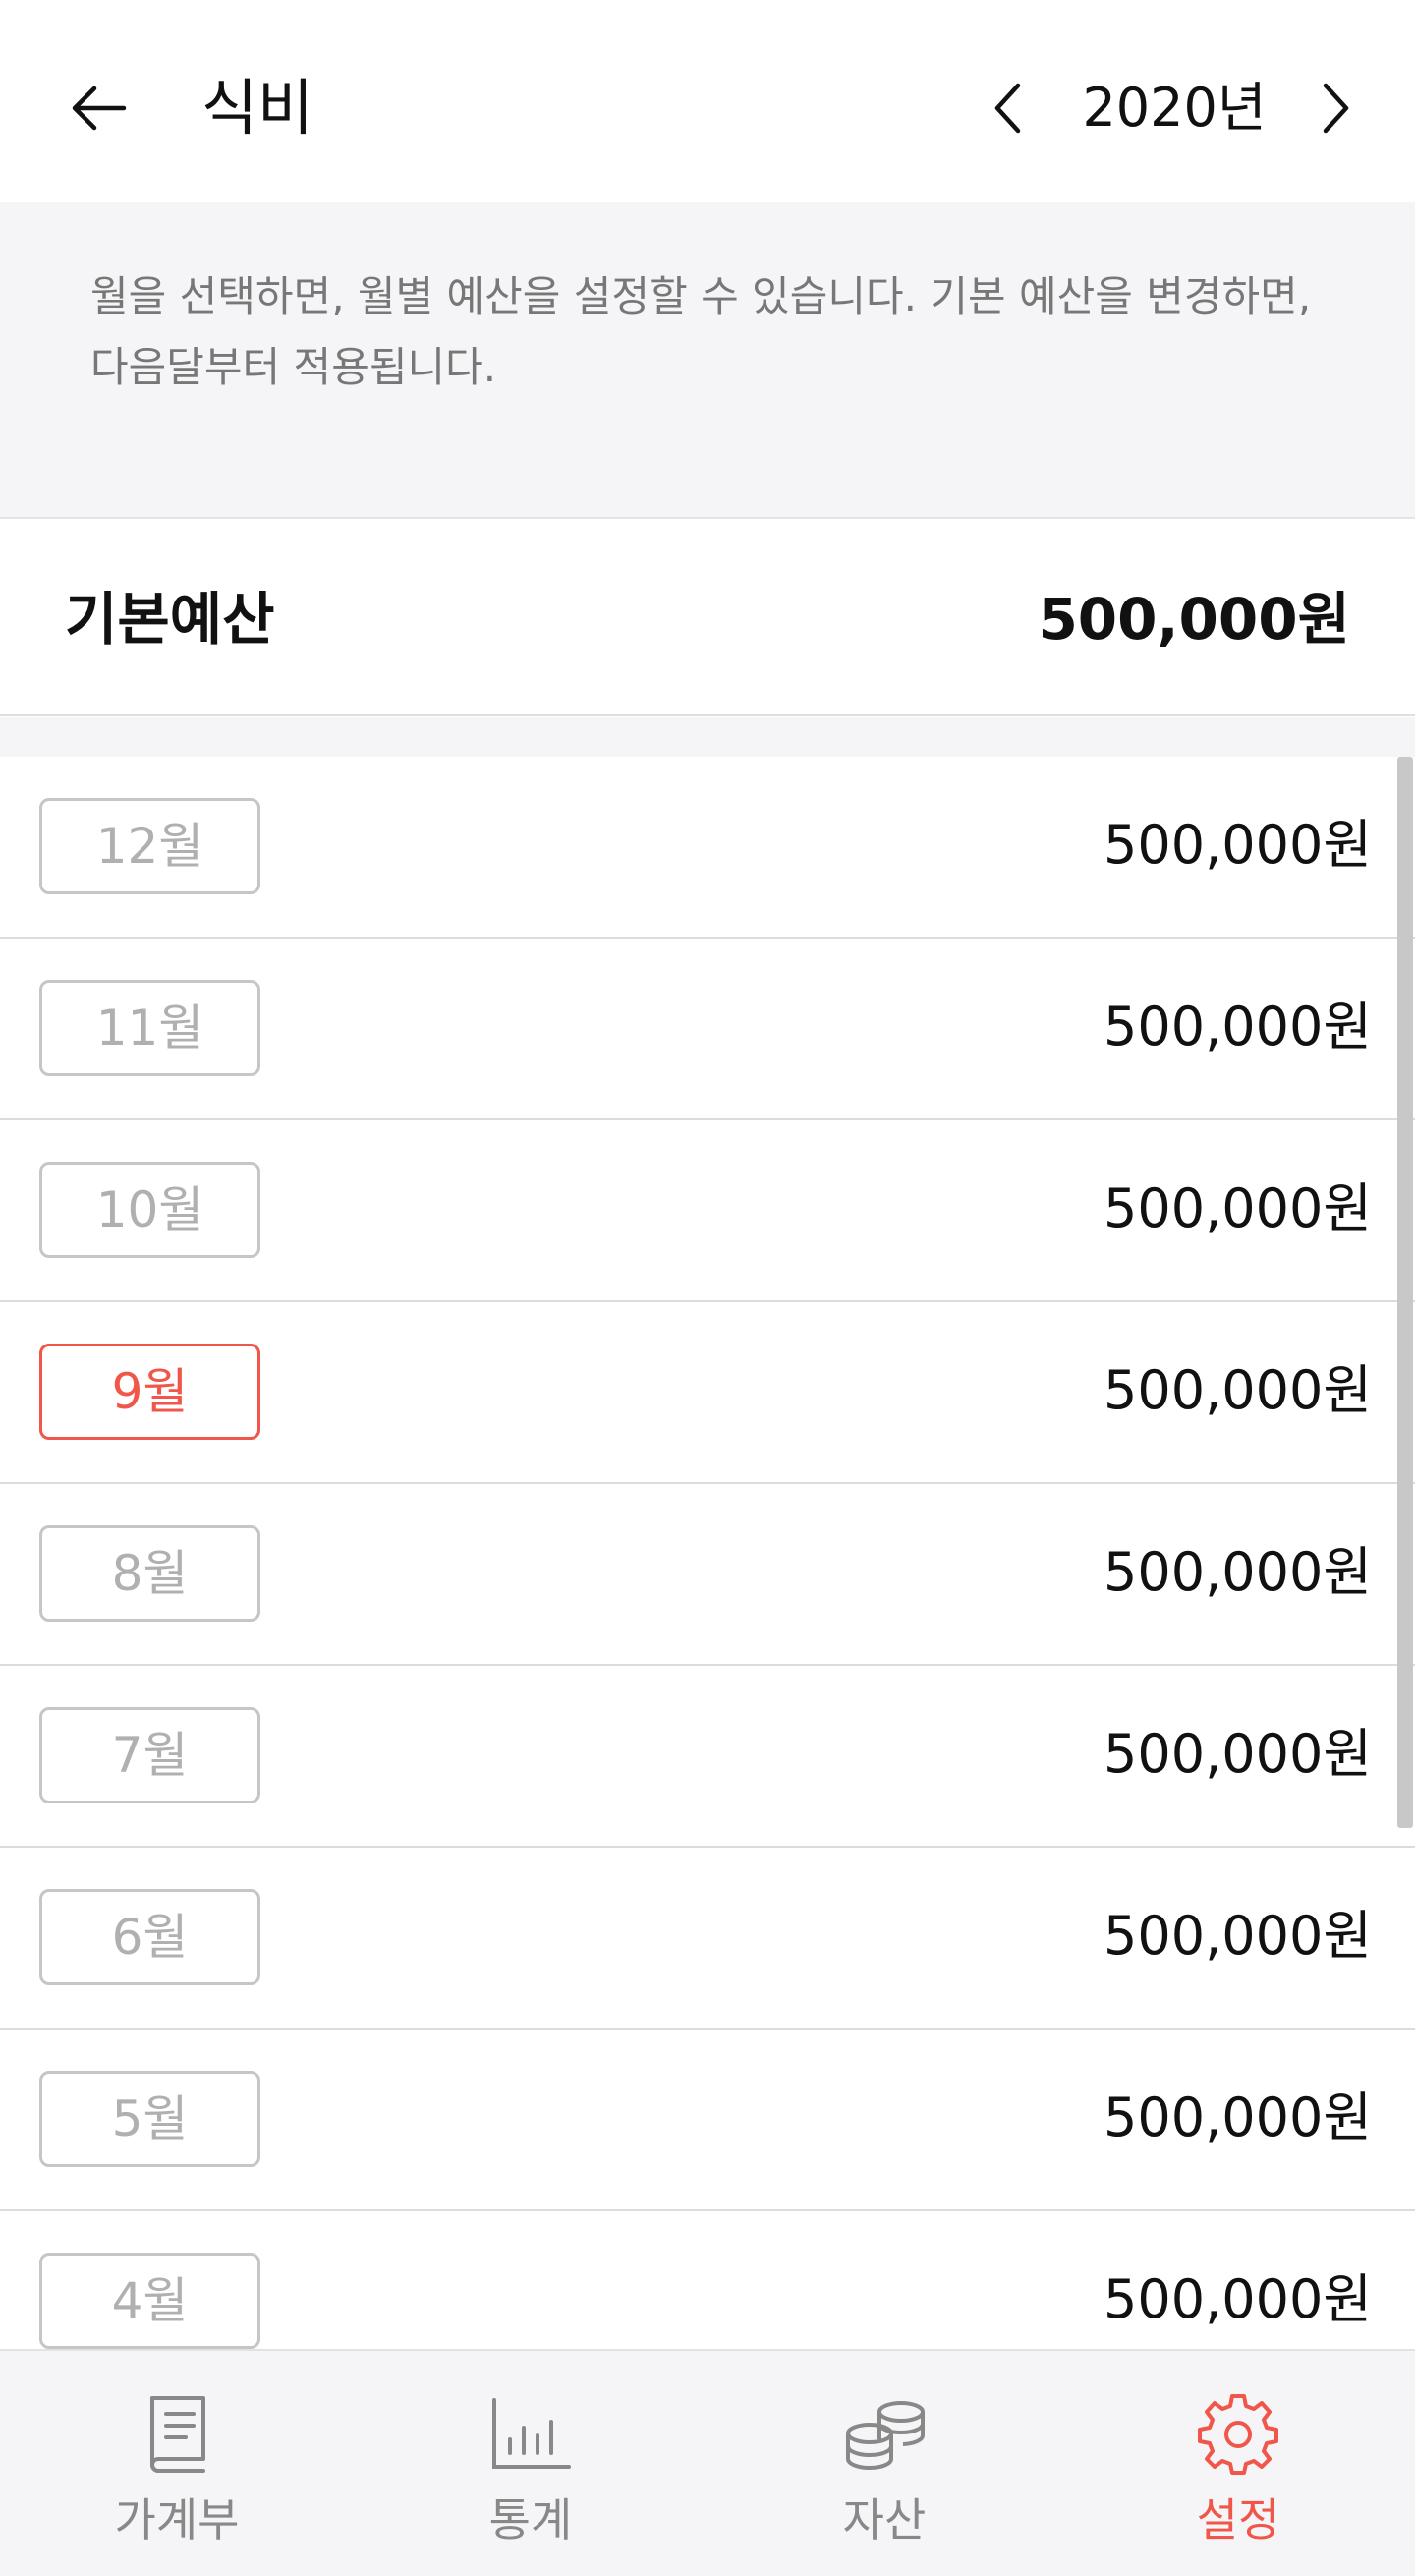 The width and height of the screenshot is (1415, 2576). Describe the element at coordinates (170, 619) in the screenshot. I see `base-budget-label: 기본예산` at that location.